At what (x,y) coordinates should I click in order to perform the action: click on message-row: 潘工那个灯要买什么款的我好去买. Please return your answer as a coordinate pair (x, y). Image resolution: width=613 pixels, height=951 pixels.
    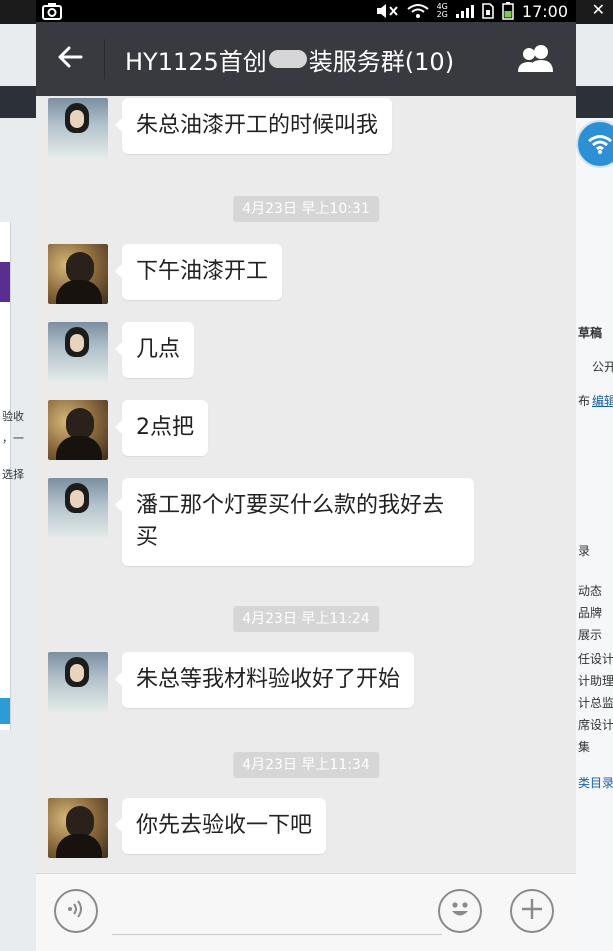
    Looking at the image, I should click on (261, 522).